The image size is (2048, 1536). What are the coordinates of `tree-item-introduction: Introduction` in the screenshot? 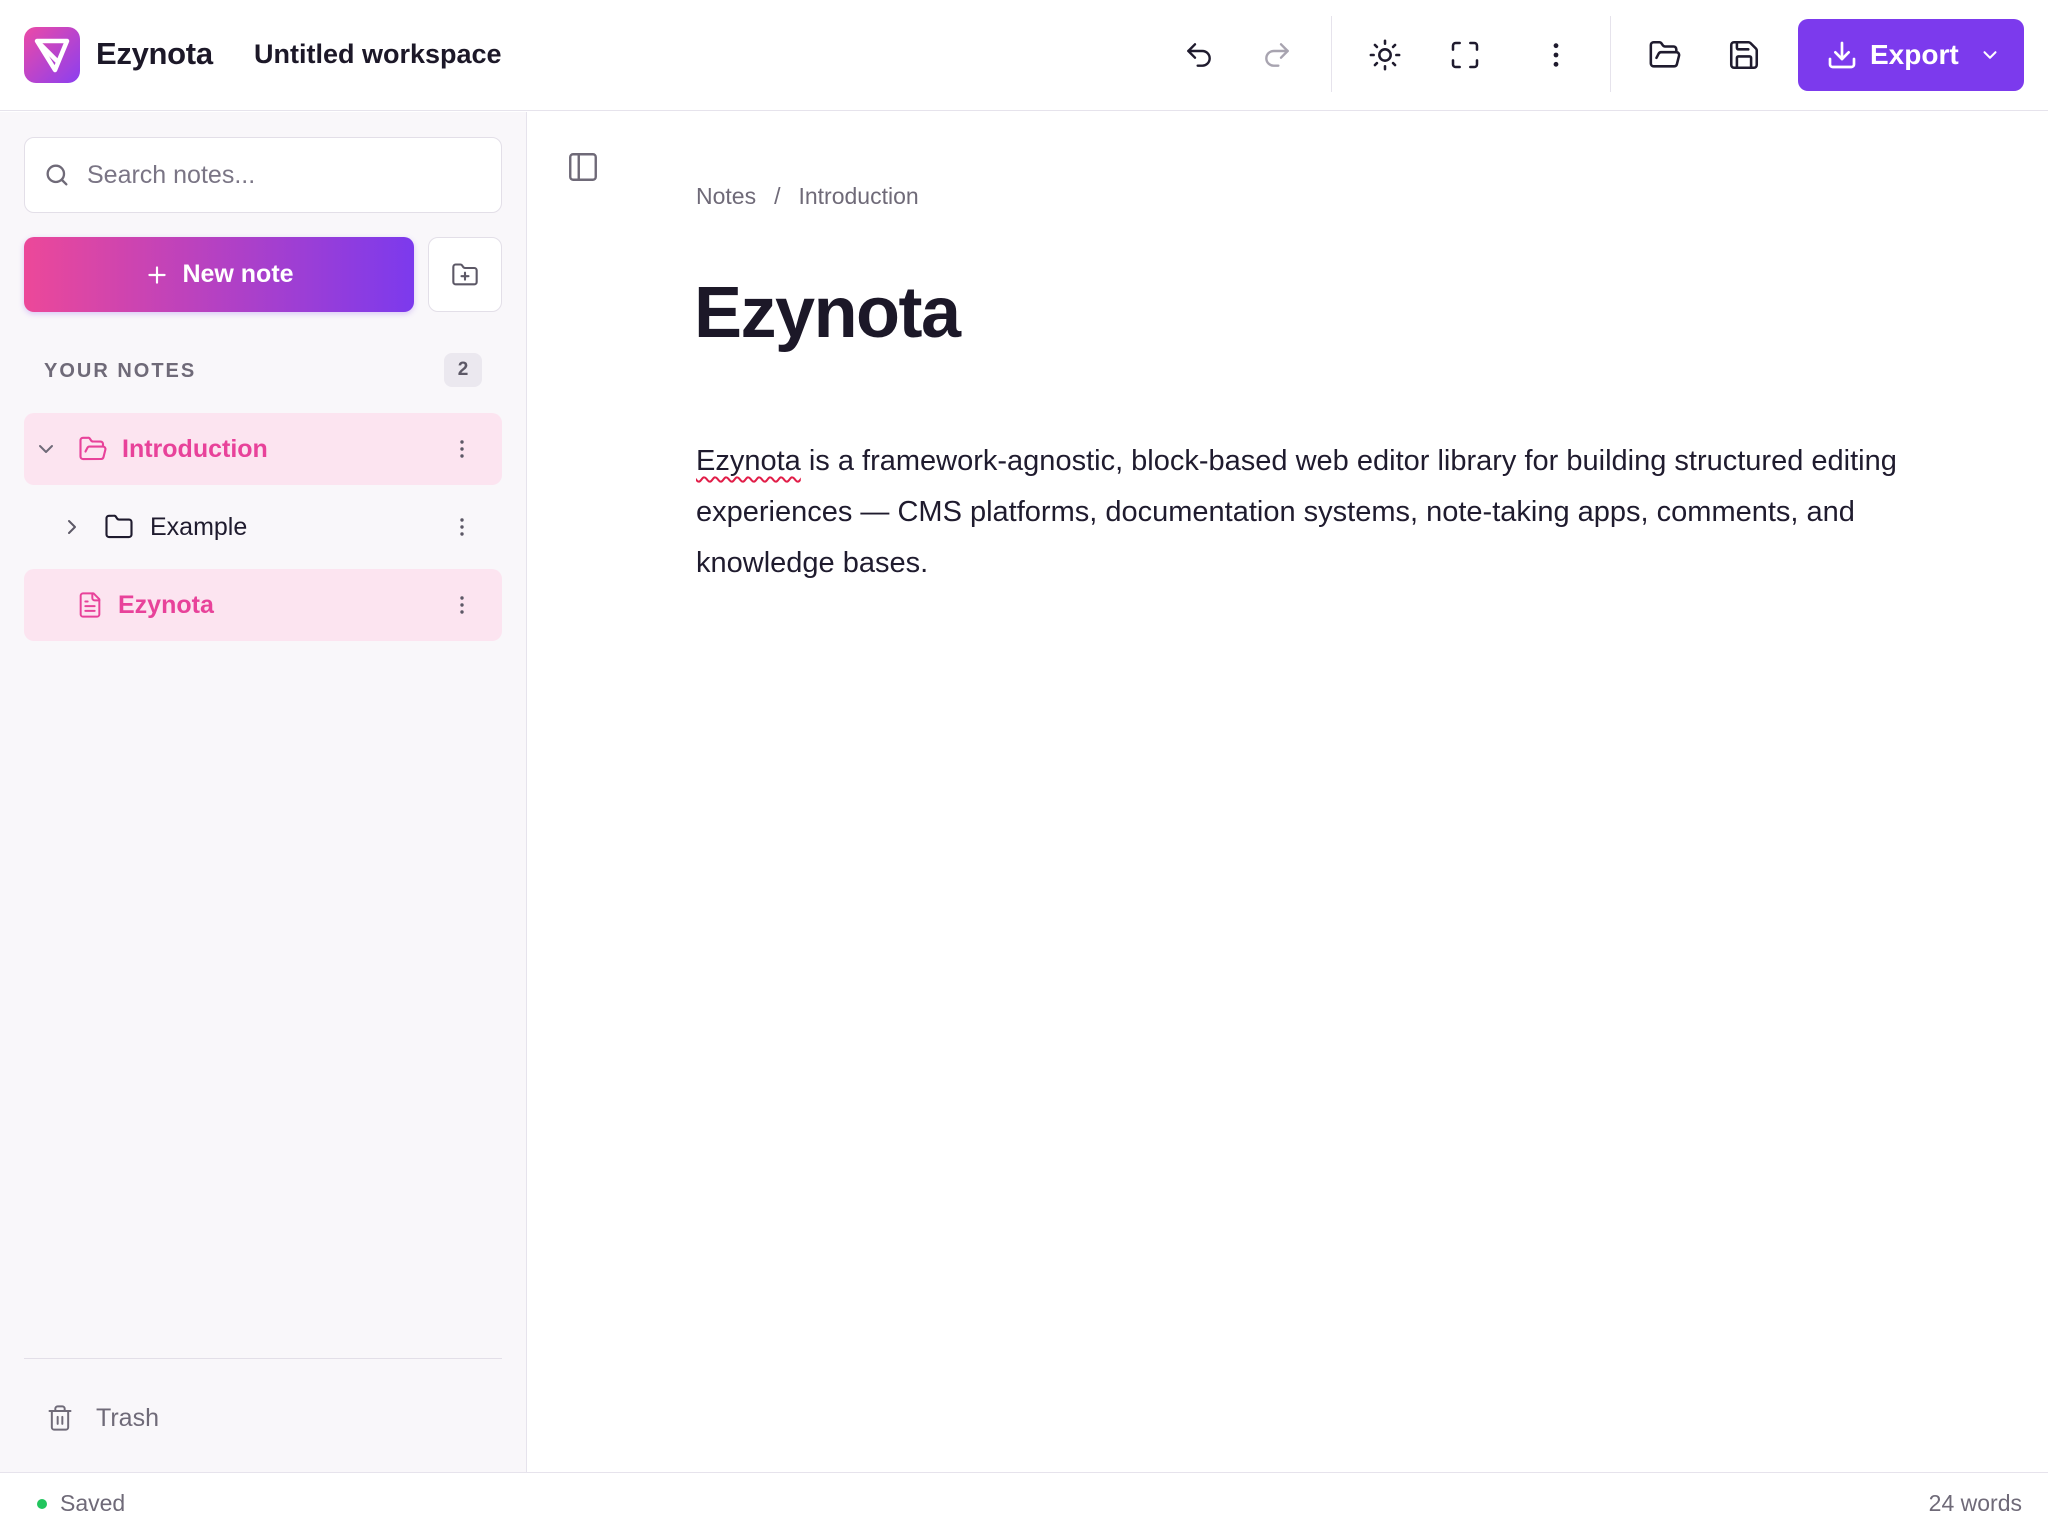 It's located at (263, 449).